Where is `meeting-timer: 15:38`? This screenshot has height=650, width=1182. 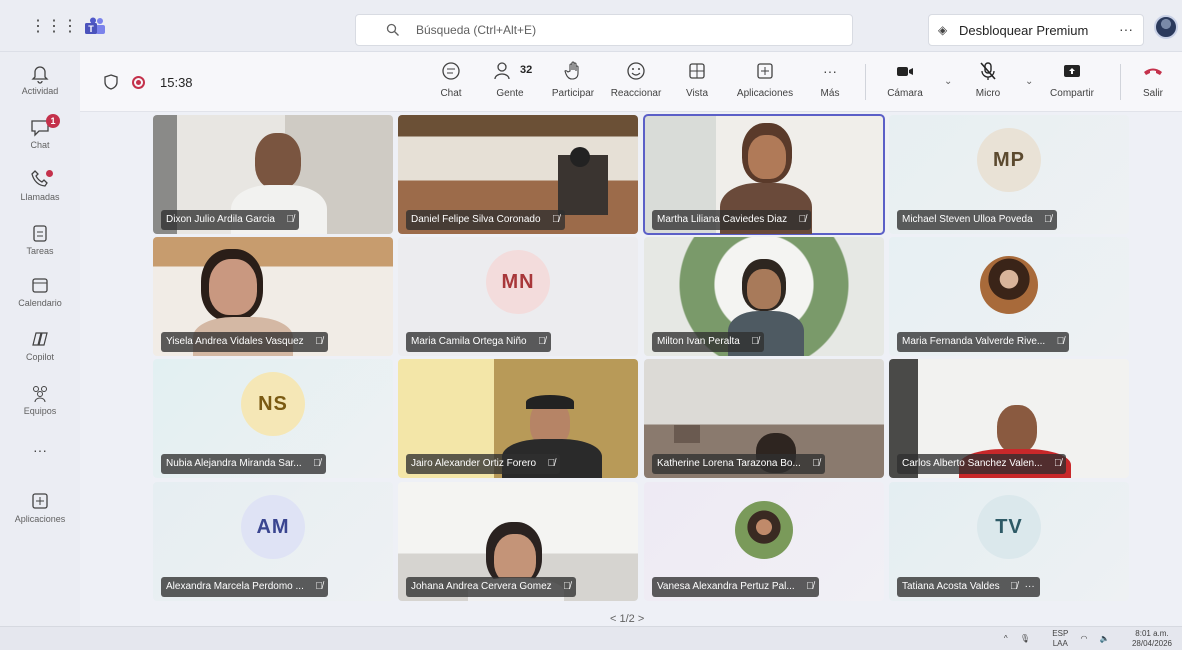 meeting-timer: 15:38 is located at coordinates (176, 82).